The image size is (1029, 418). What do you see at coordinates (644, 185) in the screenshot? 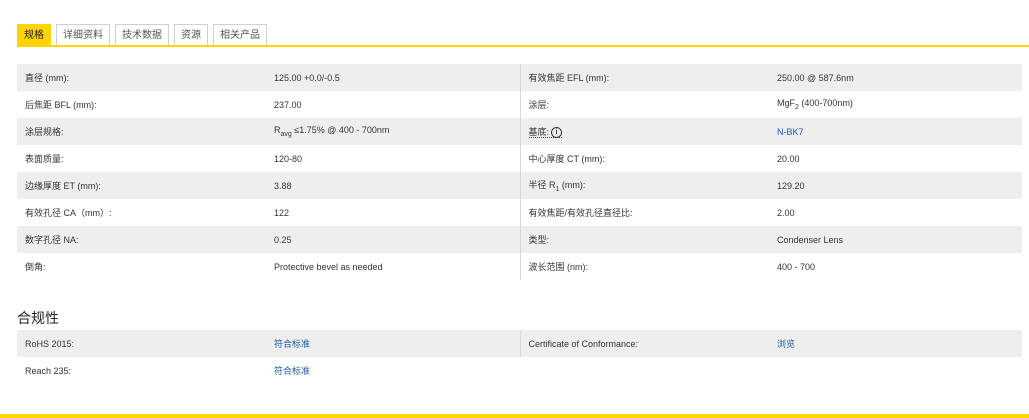
I see `spec-label: 半径 R1 (mm):` at bounding box center [644, 185].